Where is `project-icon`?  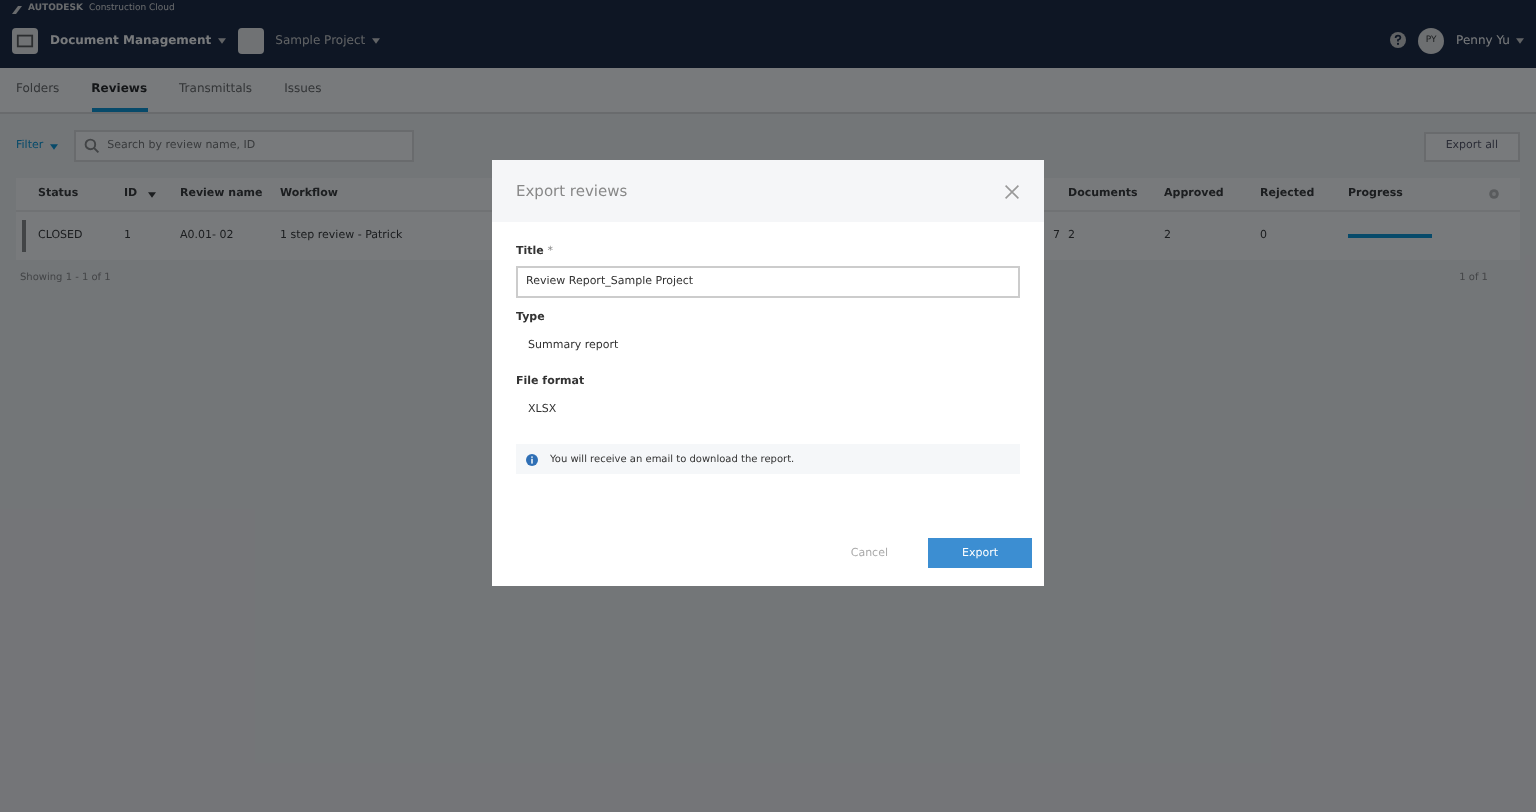
project-icon is located at coordinates (250, 40).